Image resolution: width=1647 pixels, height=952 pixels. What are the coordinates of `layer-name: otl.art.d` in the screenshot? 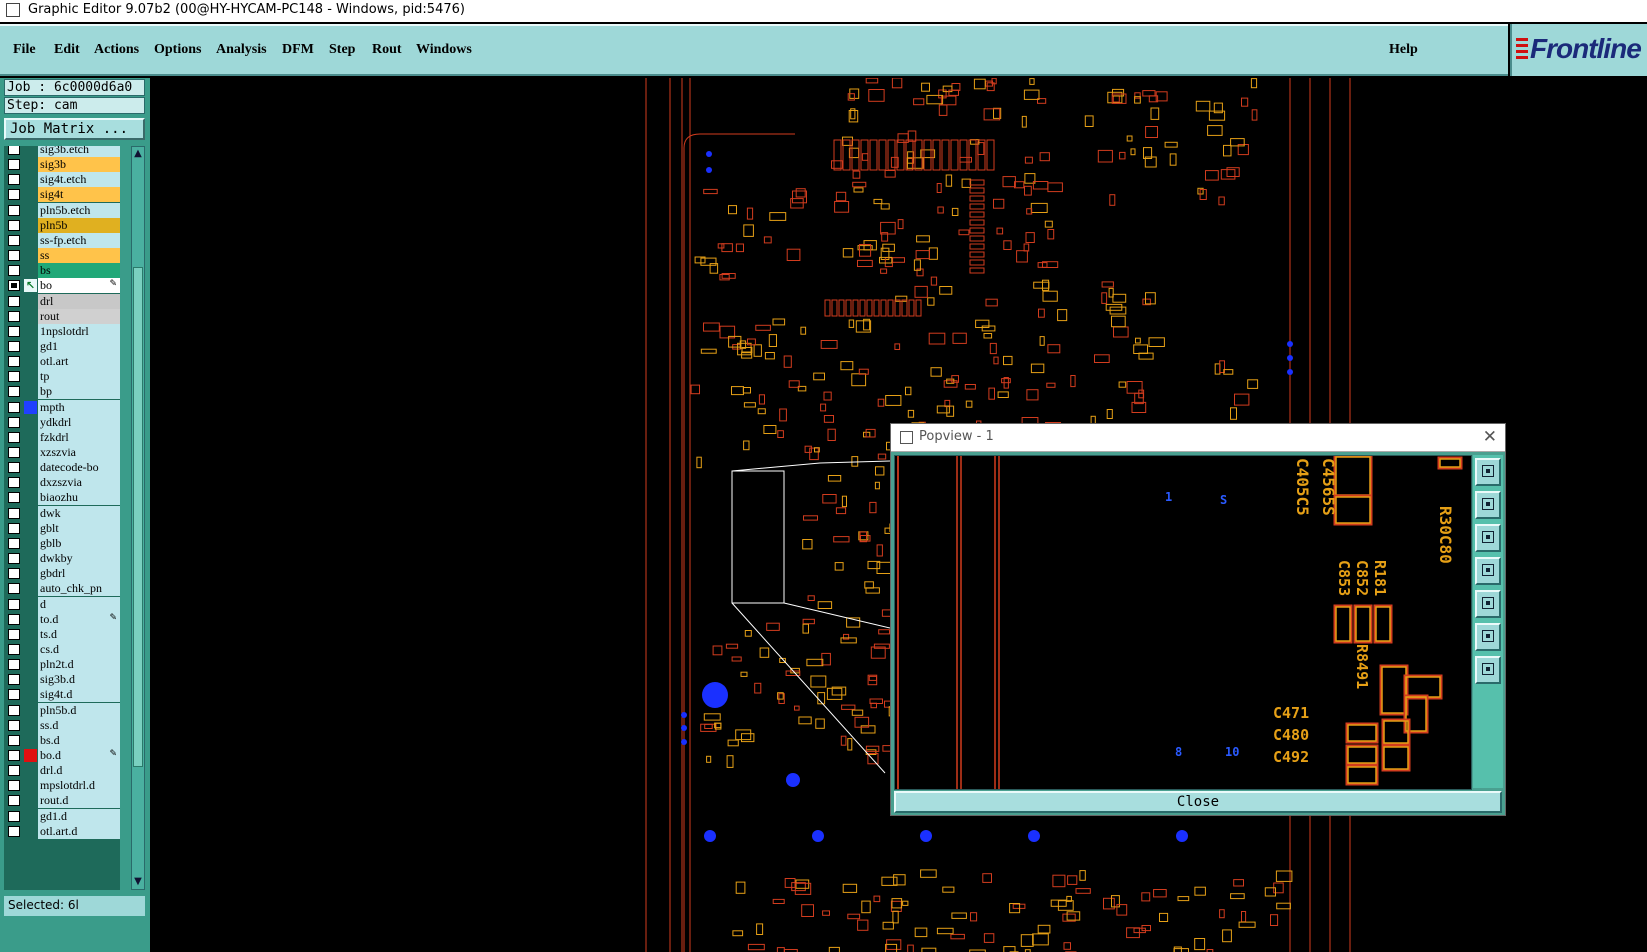 It's located at (79, 831).